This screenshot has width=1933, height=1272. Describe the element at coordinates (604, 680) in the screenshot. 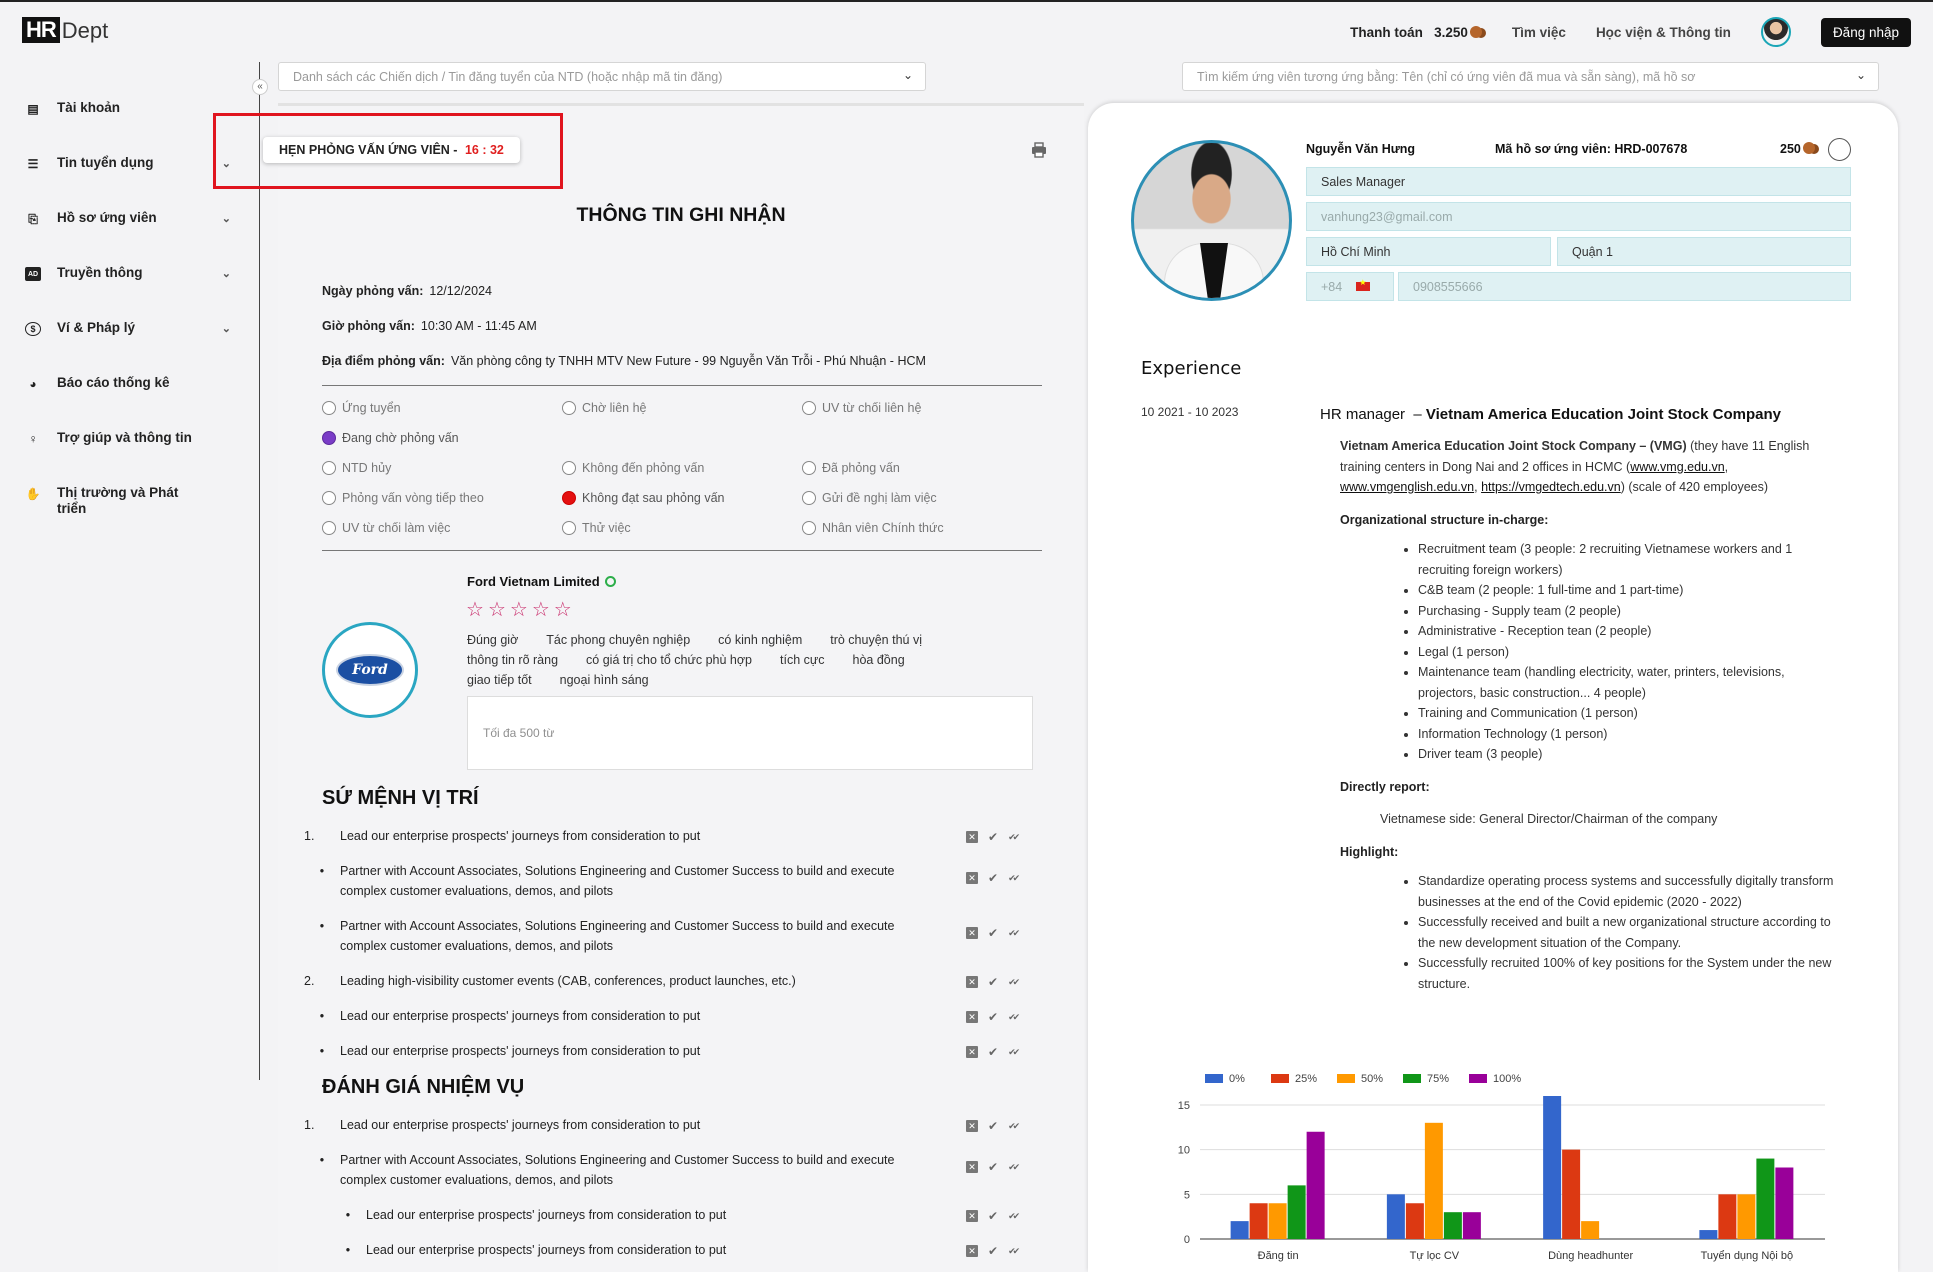

I see `review-tag: ngoại hình sáng` at that location.